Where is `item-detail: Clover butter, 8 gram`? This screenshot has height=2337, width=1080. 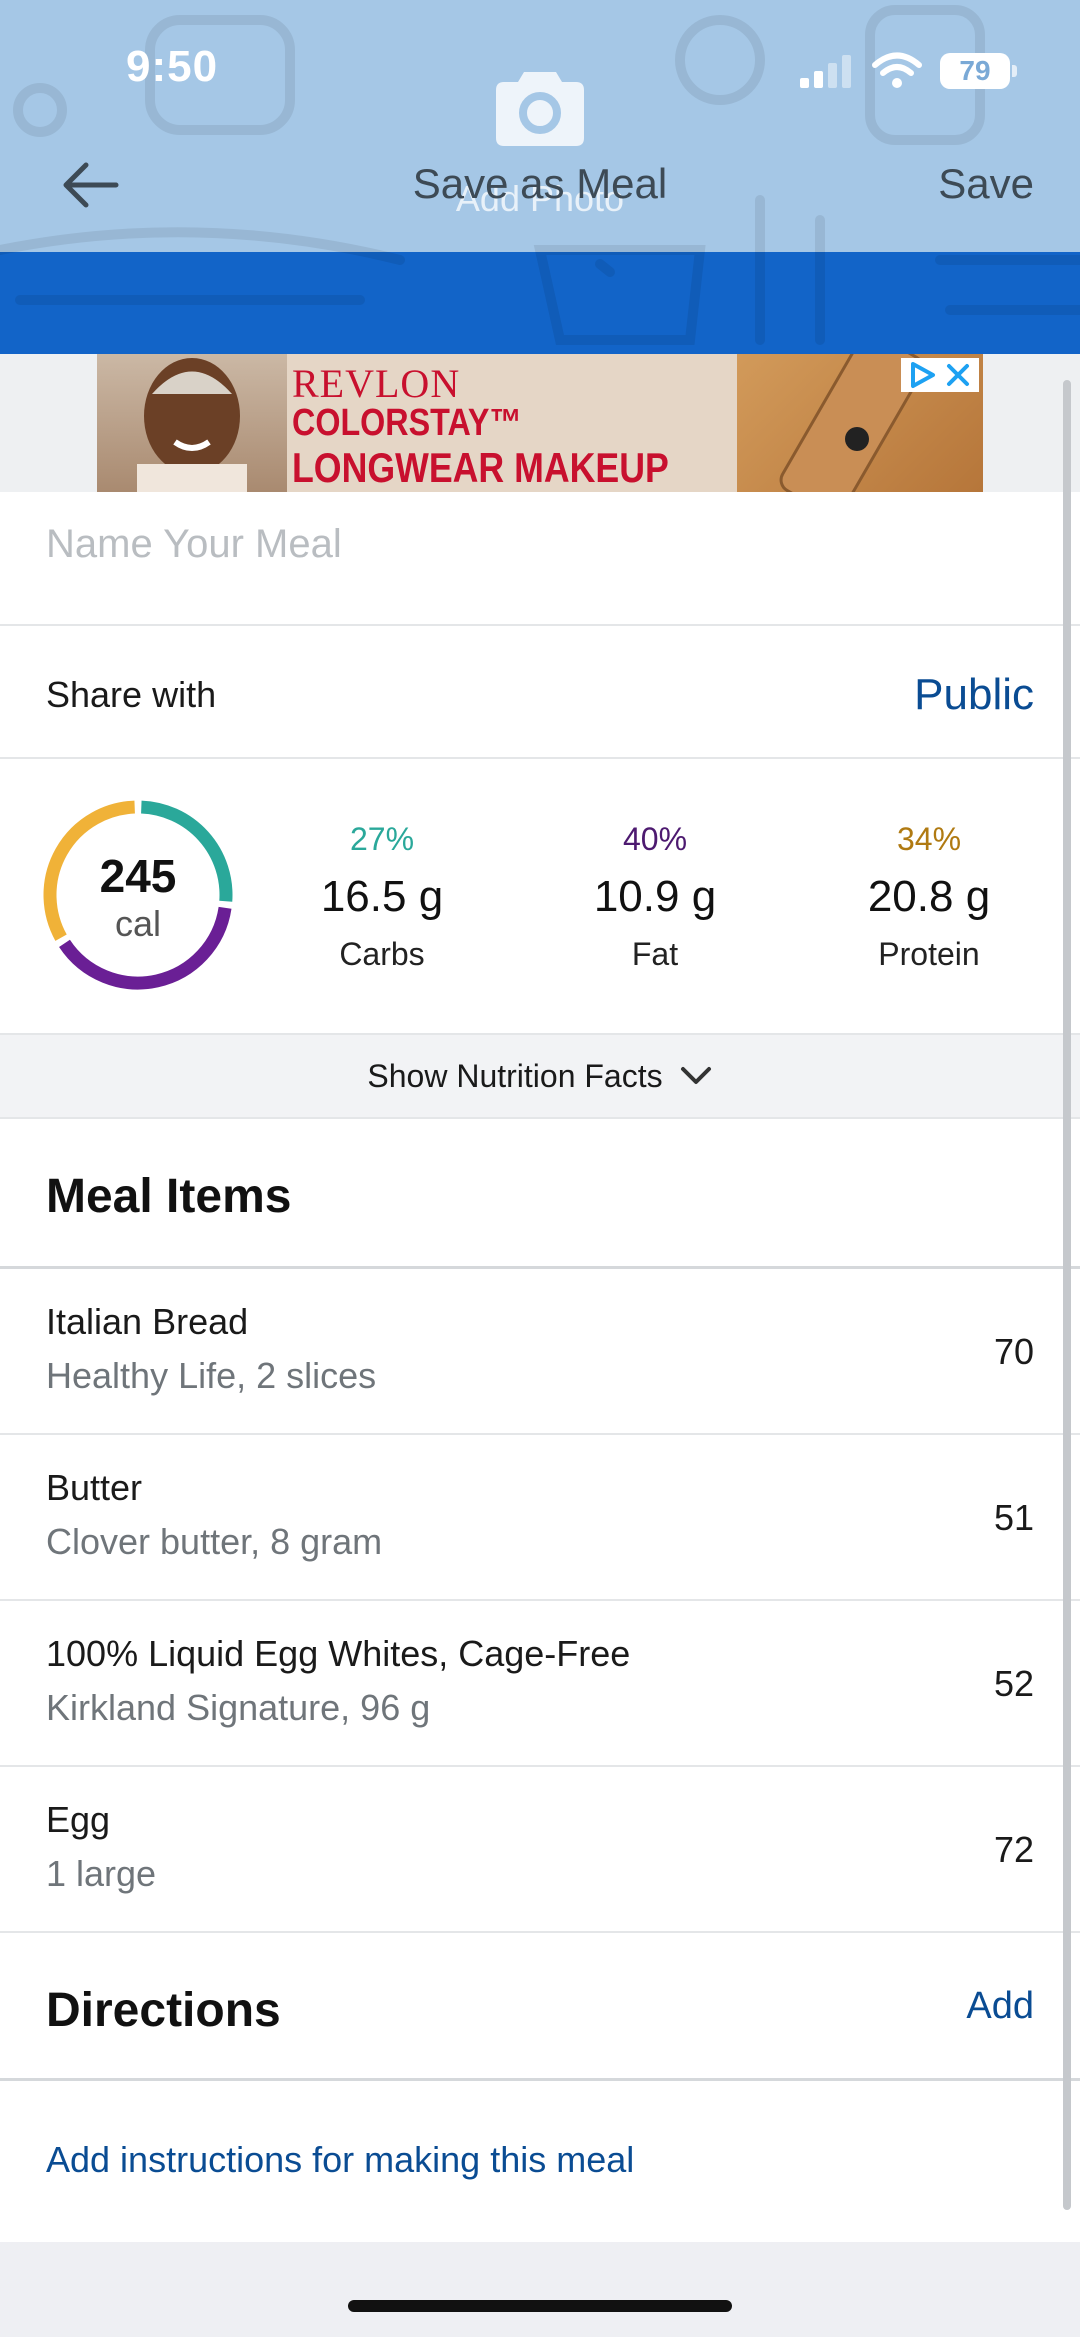 item-detail: Clover butter, 8 gram is located at coordinates (214, 1541).